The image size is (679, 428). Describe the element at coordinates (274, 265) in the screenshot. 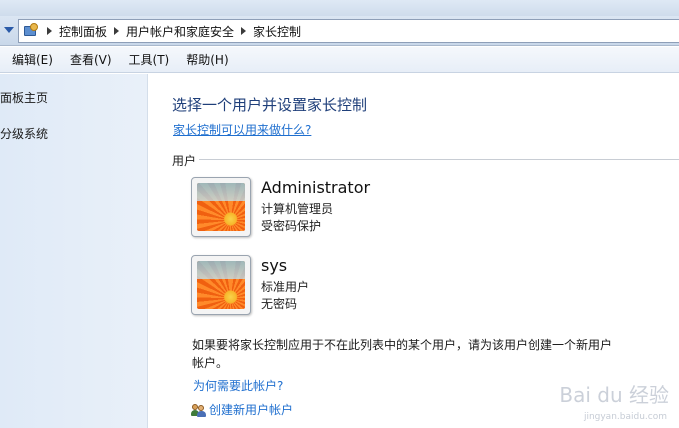

I see `user-name: sys` at that location.